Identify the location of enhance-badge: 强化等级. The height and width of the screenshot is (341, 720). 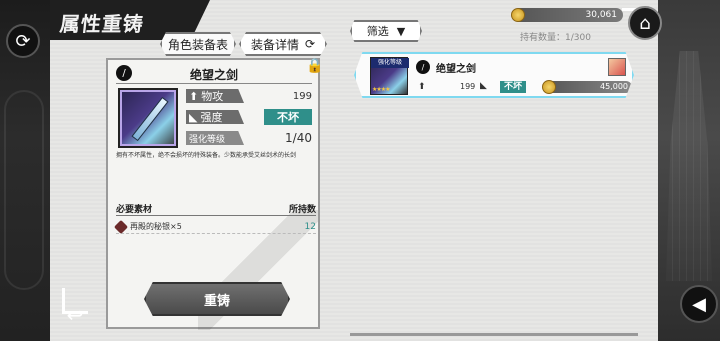
(390, 63).